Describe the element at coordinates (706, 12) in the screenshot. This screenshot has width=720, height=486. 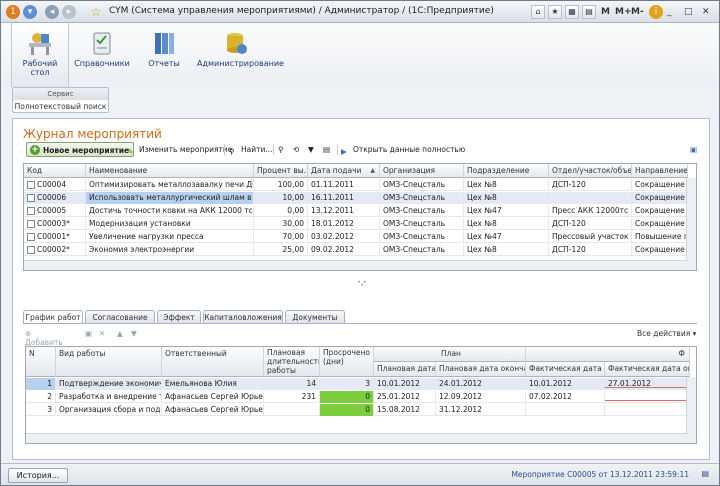
I see `close-icon: ✕` at that location.